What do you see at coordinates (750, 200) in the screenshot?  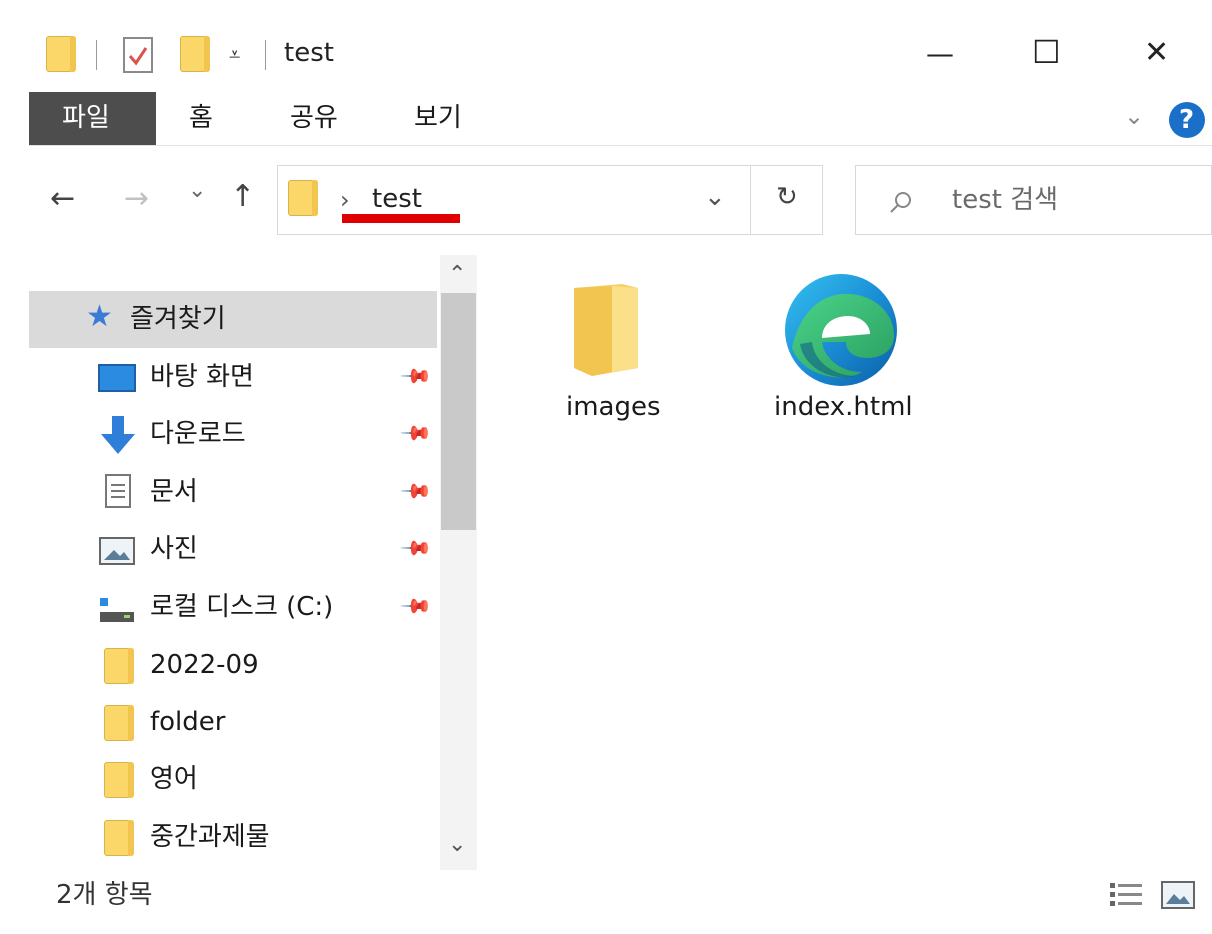 I see `address-divider` at bounding box center [750, 200].